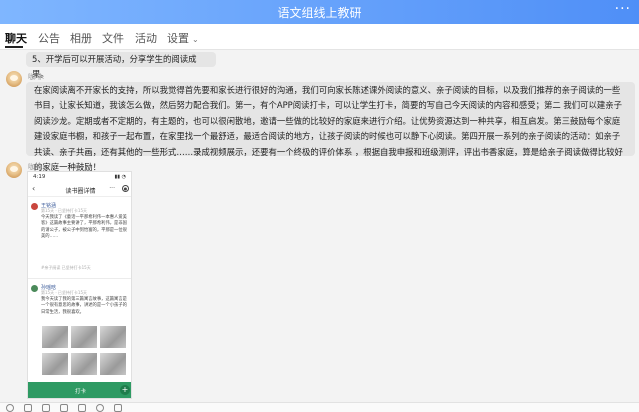 The height and width of the screenshot is (412, 639). Describe the element at coordinates (100, 408) in the screenshot. I see `clock-icon` at that location.